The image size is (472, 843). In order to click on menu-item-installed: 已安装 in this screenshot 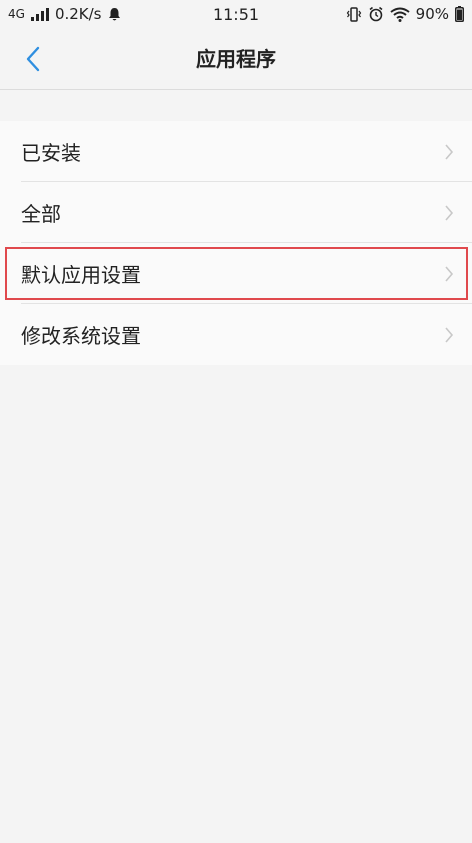, I will do `click(236, 151)`.